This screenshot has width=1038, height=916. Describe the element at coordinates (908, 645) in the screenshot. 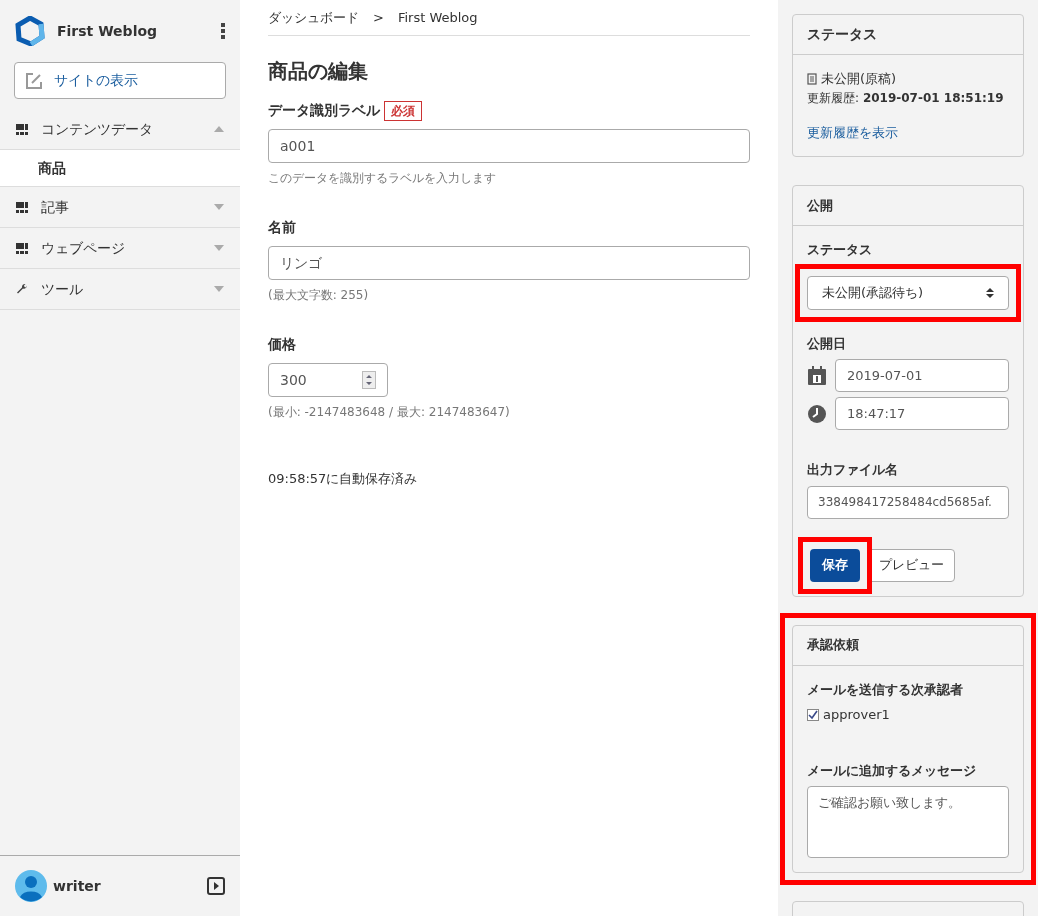

I see `card-title: 承認依頼` at that location.